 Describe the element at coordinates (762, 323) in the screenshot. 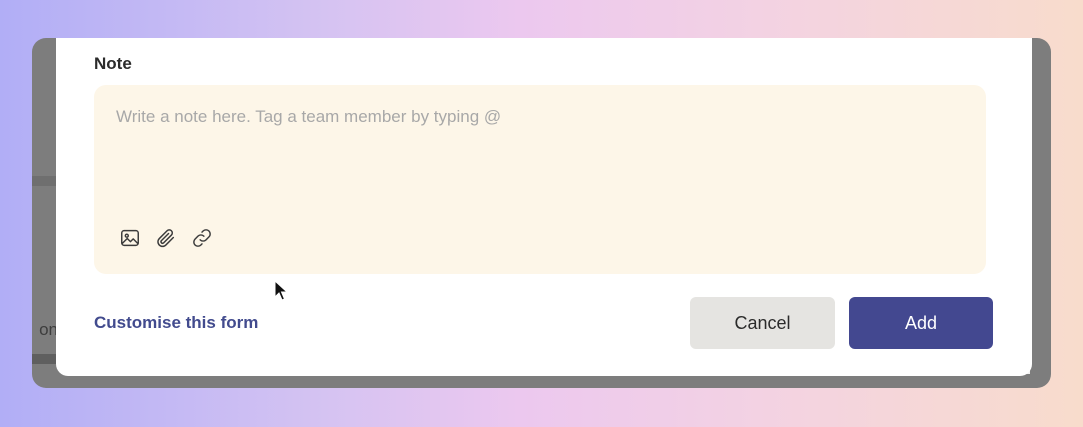

I see `cancel-button: Cancel` at that location.